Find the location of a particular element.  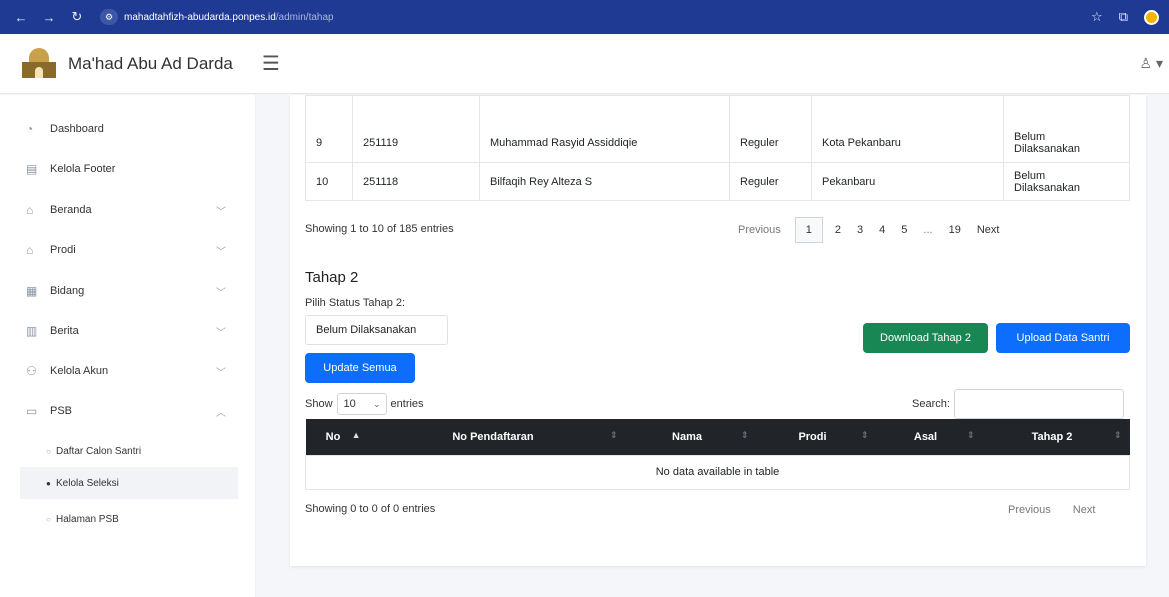

sidebar-item-prodi: ⌂ Prodi ﹀ is located at coordinates (129, 250).